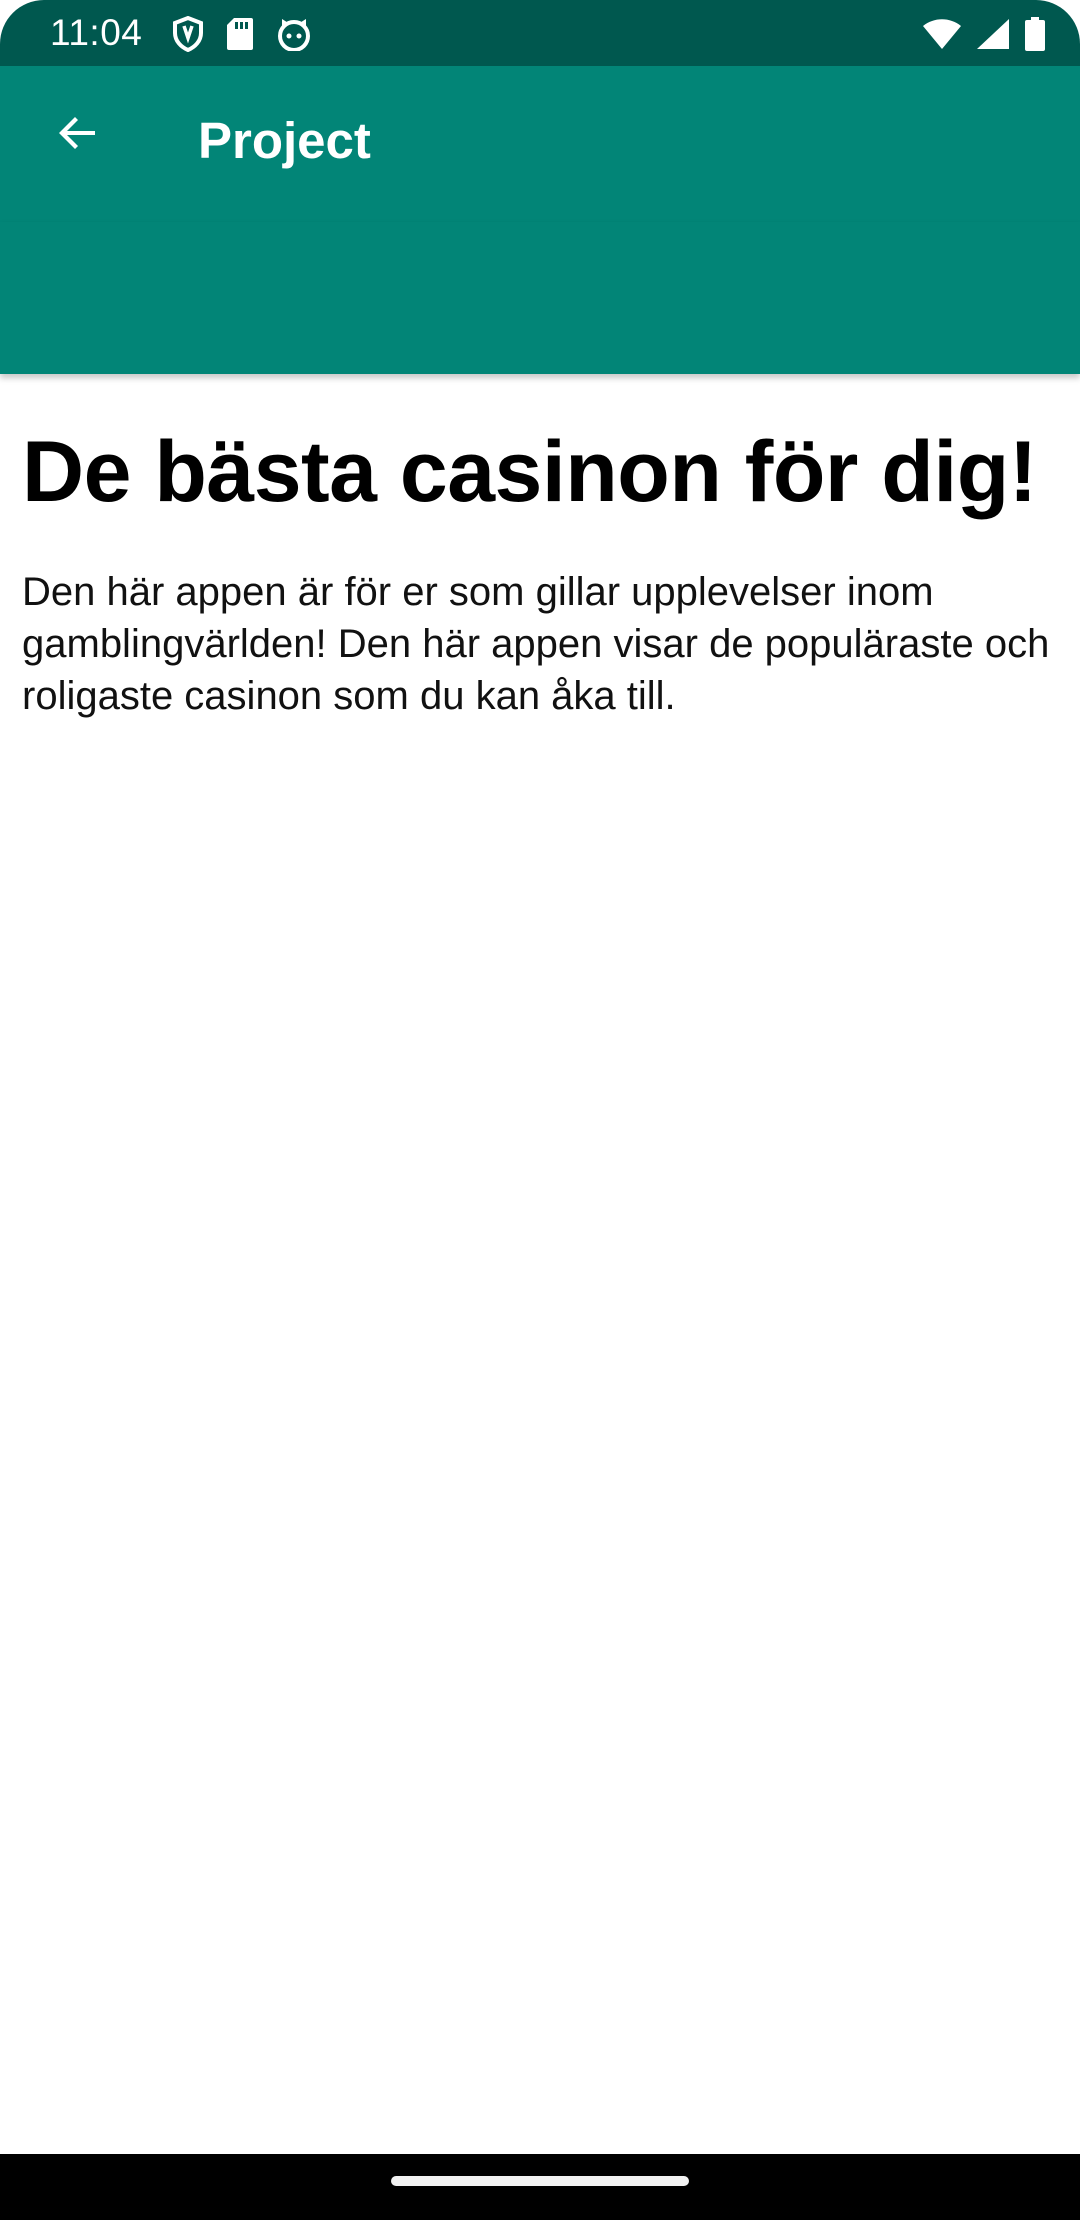 The height and width of the screenshot is (2220, 1080). Describe the element at coordinates (540, 144) in the screenshot. I see `app-bar: Project` at that location.